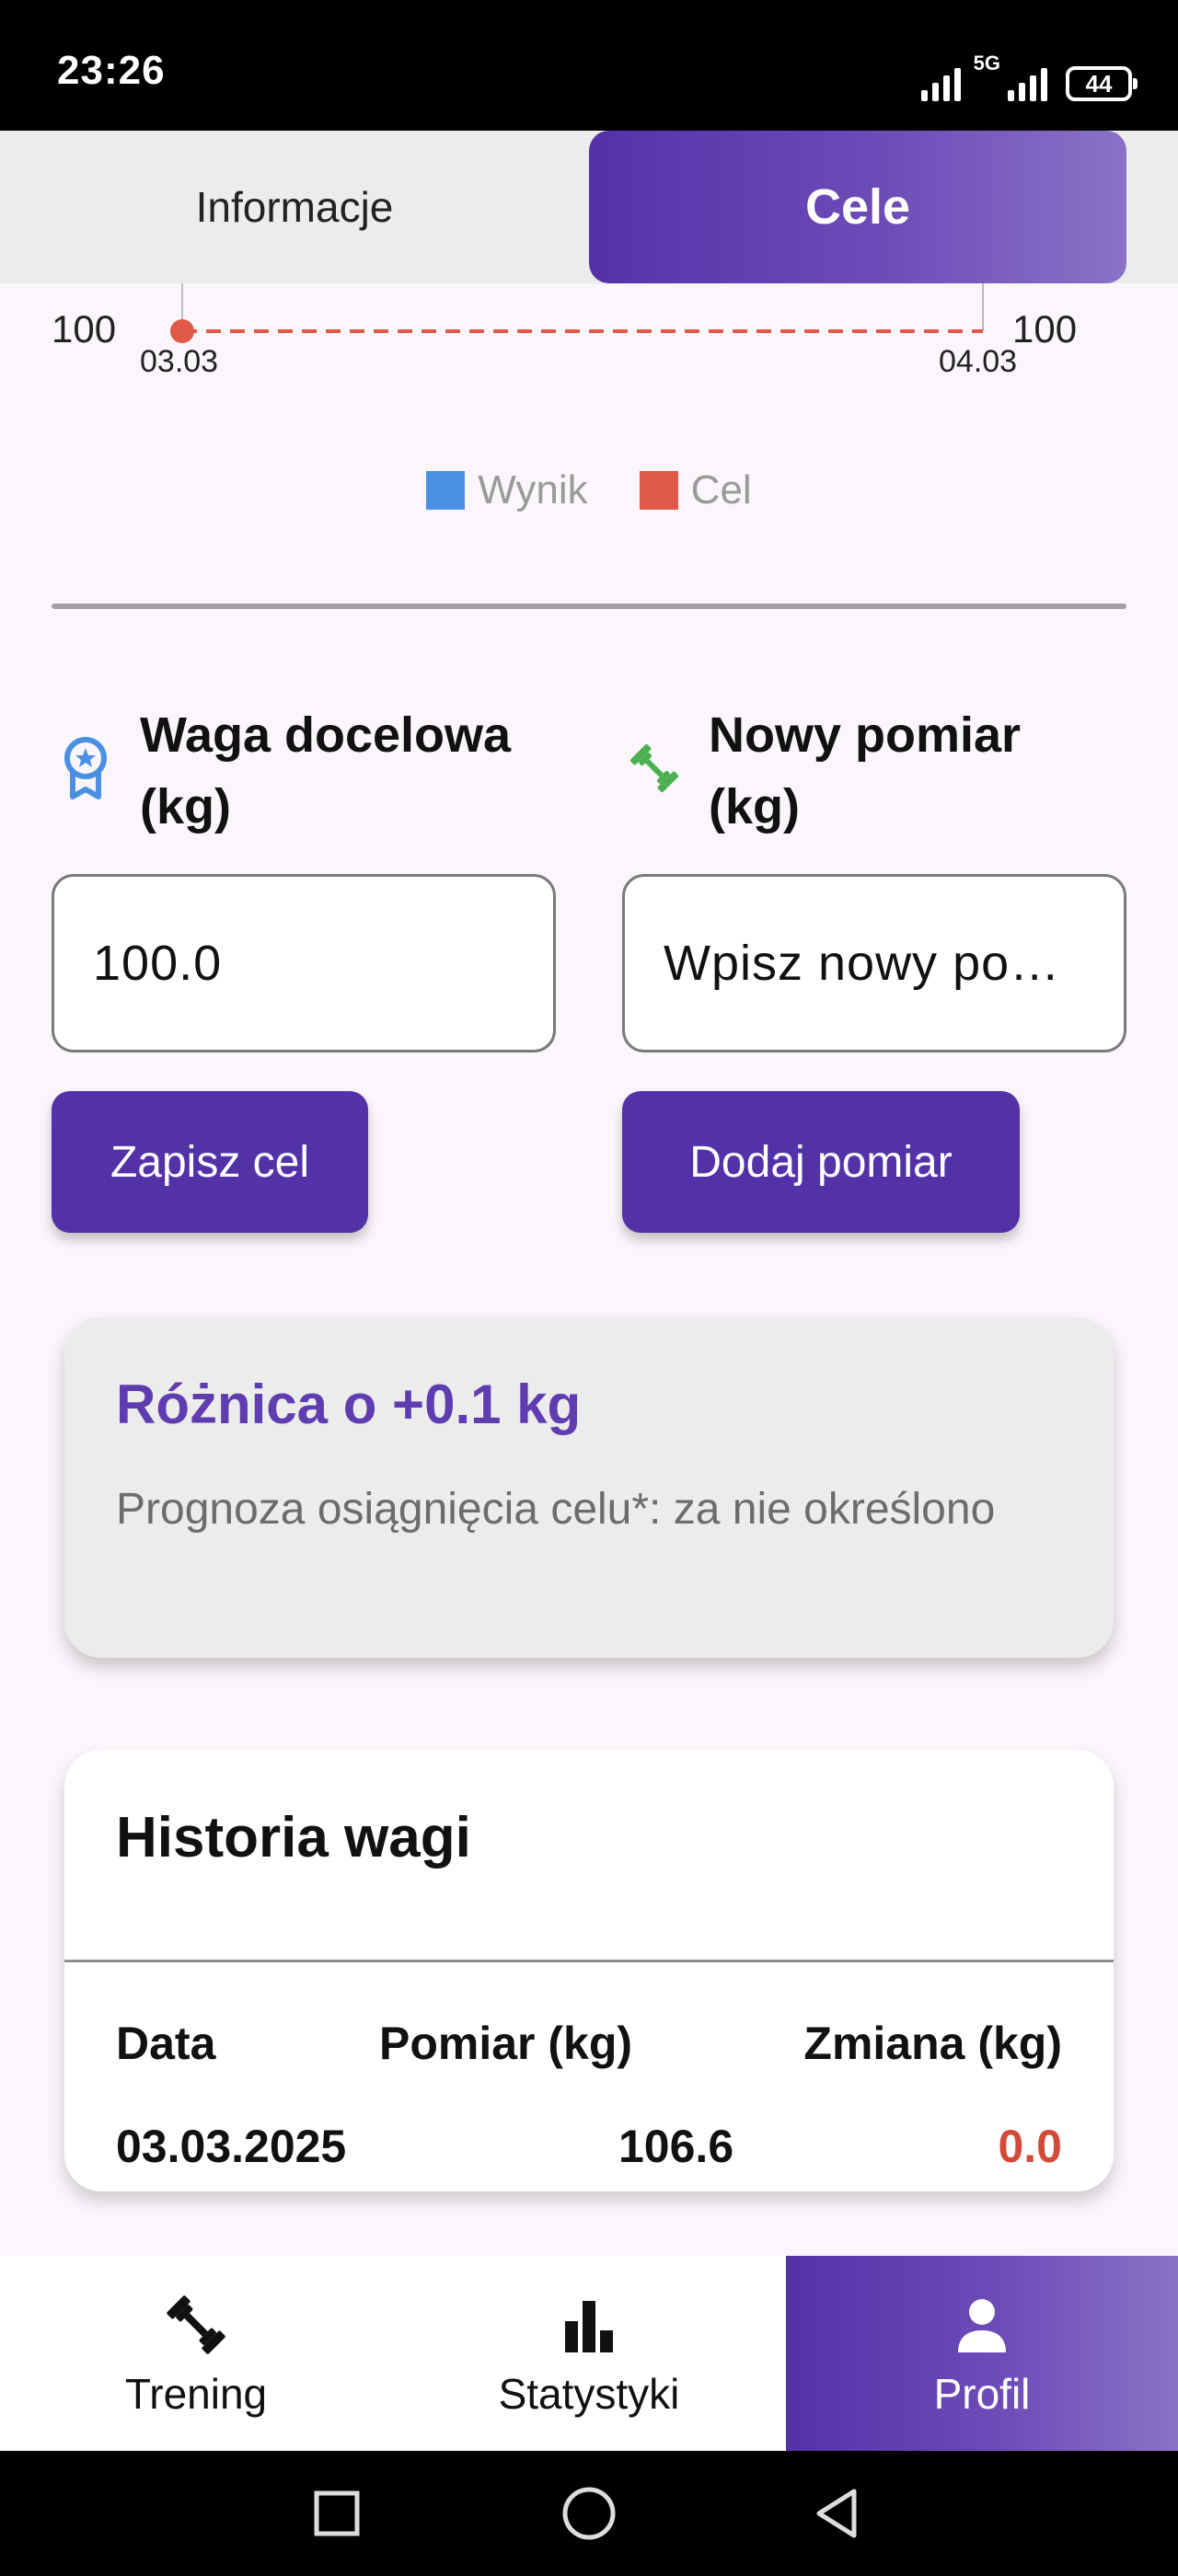  I want to click on battery-icon: 44, so click(1102, 83).